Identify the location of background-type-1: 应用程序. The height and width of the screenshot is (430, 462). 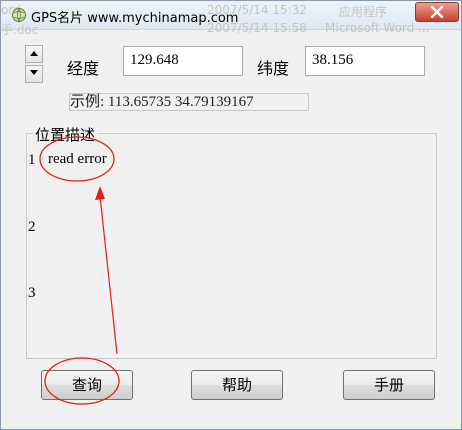
(363, 12).